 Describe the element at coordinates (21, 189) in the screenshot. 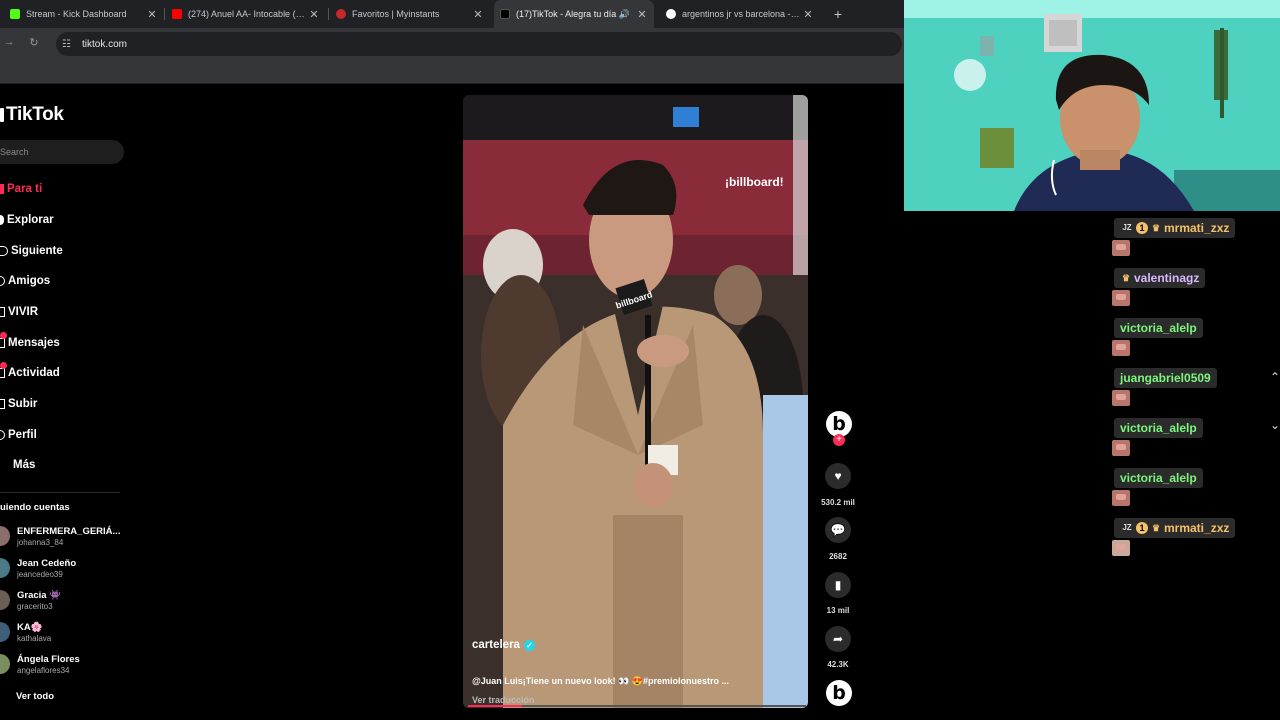

I see `nav-item-para-ti: Para ti` at that location.